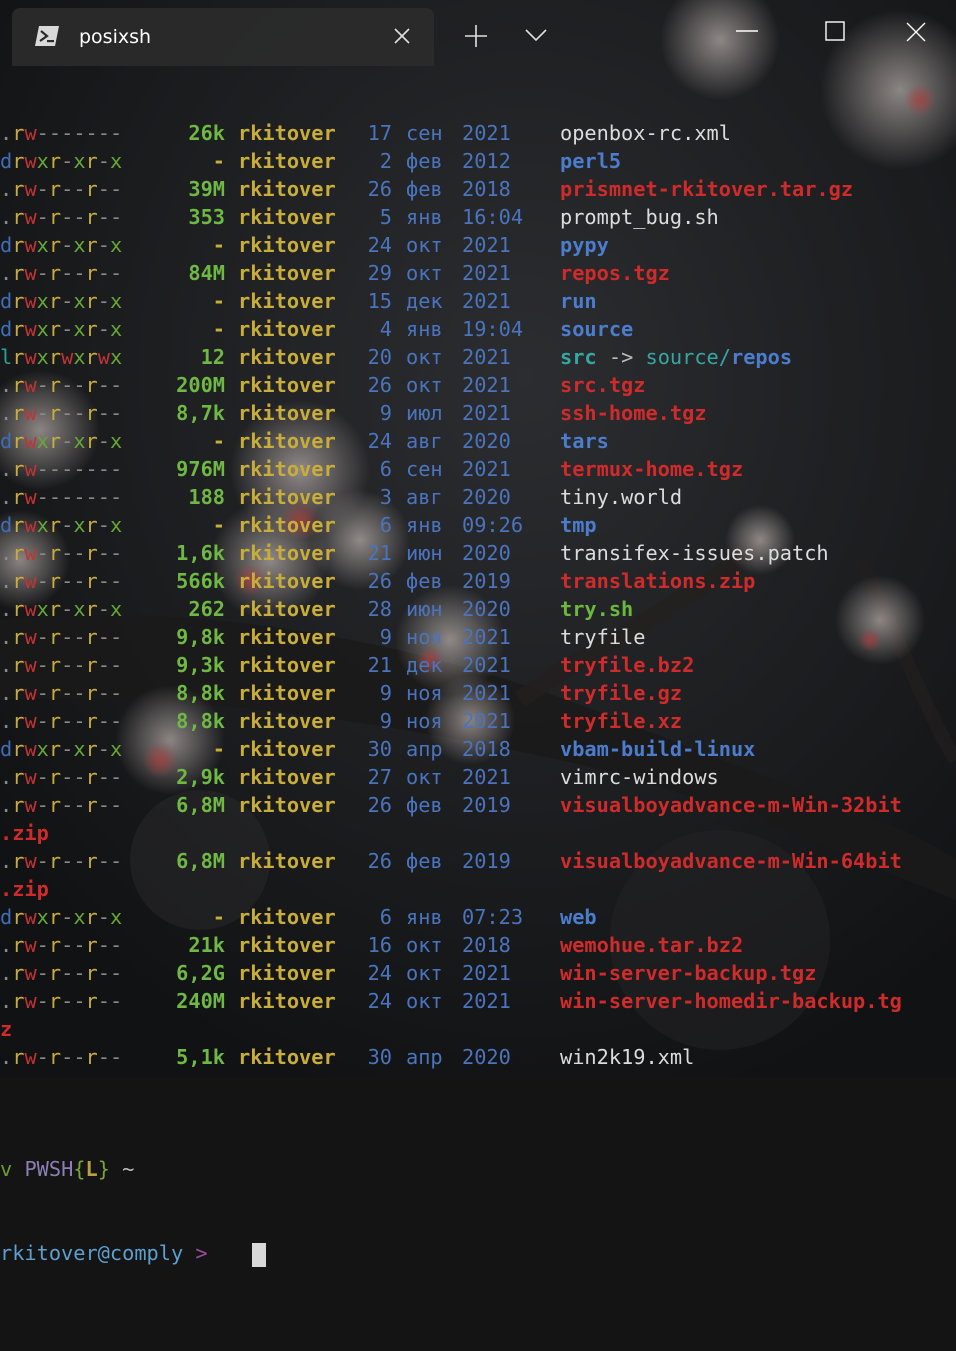 The width and height of the screenshot is (956, 1351). Describe the element at coordinates (694, 553) in the screenshot. I see `file-name: transifex-issues.patch` at that location.